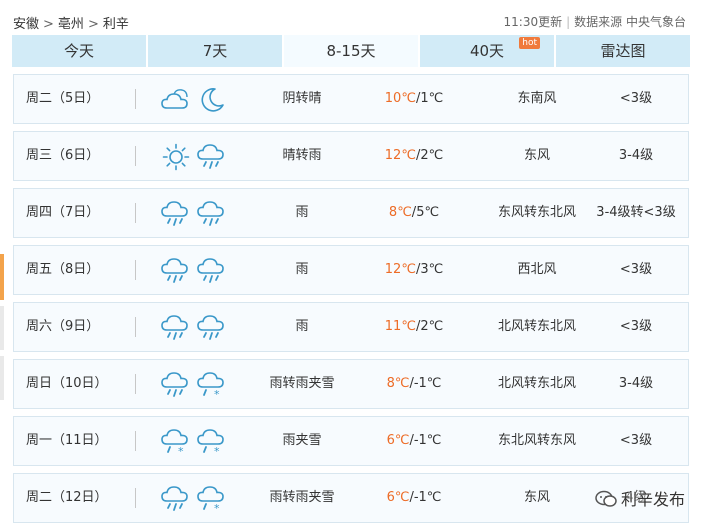  I want to click on watermark-text: 利辛发布, so click(652, 499).